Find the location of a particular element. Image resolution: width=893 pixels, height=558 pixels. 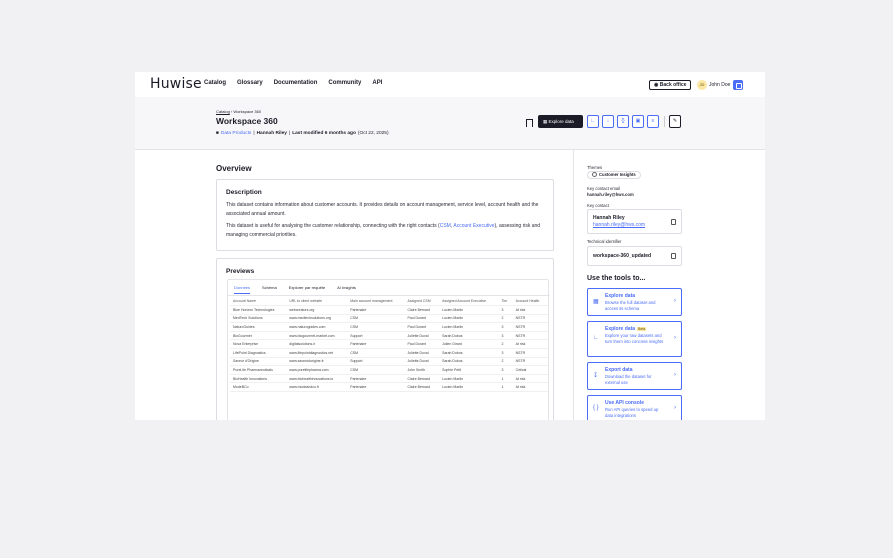

tool-title: Export data is located at coordinates (619, 370).